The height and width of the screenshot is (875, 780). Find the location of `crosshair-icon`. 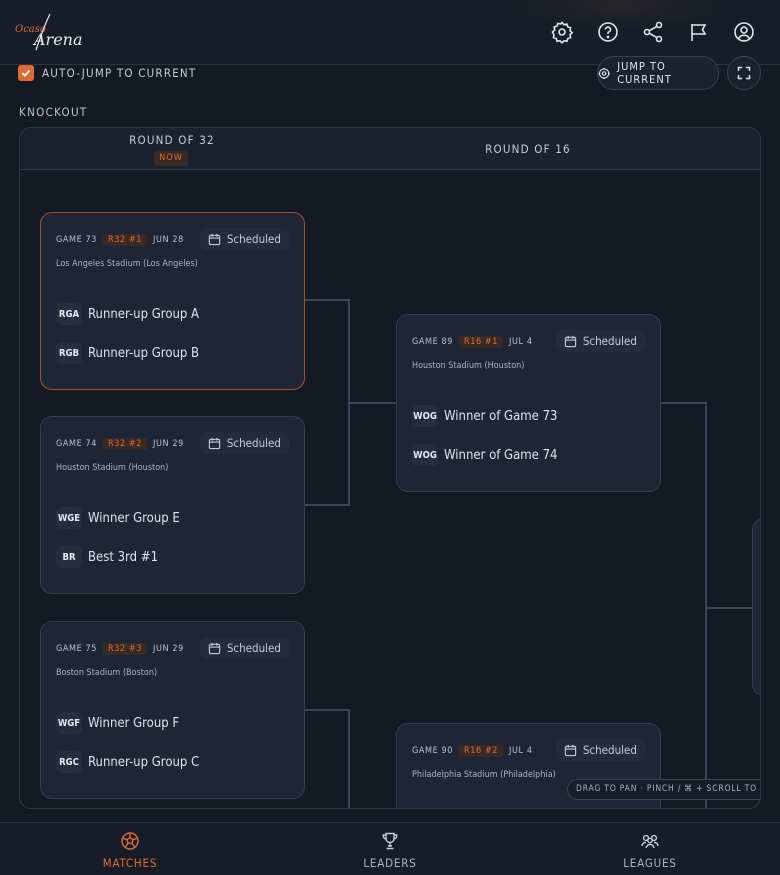

crosshair-icon is located at coordinates (604, 73).